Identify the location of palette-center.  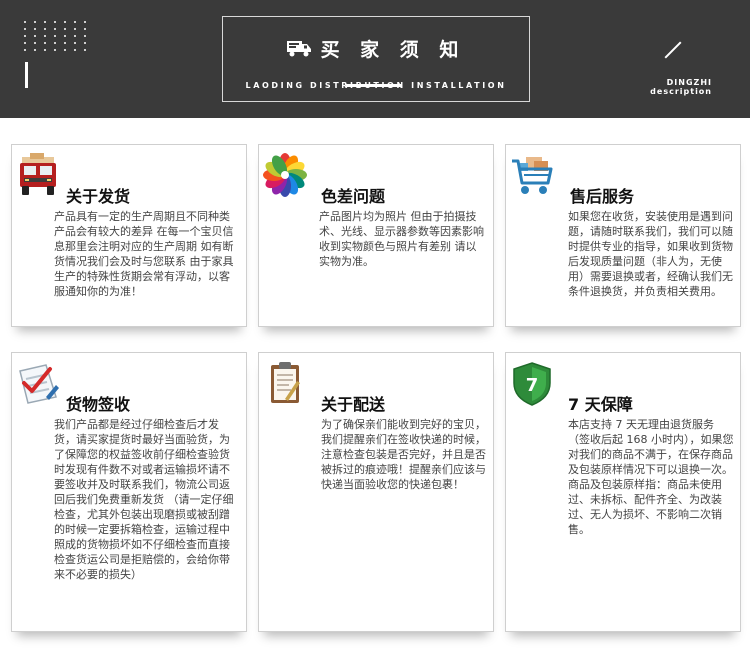
(285, 175).